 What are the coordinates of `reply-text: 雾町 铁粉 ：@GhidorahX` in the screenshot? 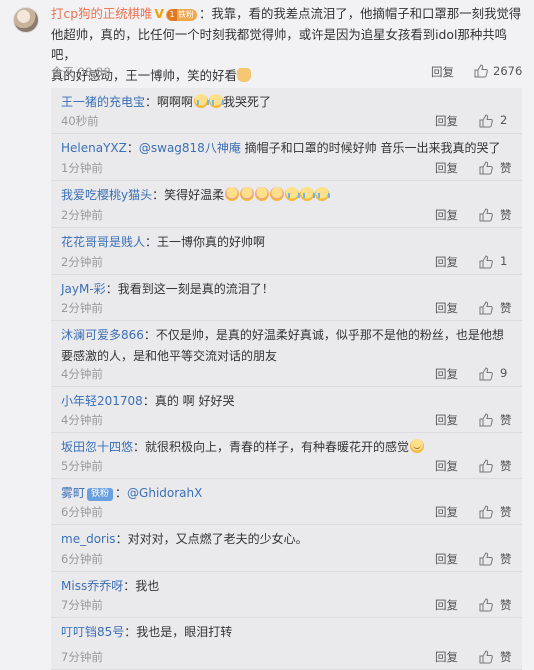 It's located at (288, 493).